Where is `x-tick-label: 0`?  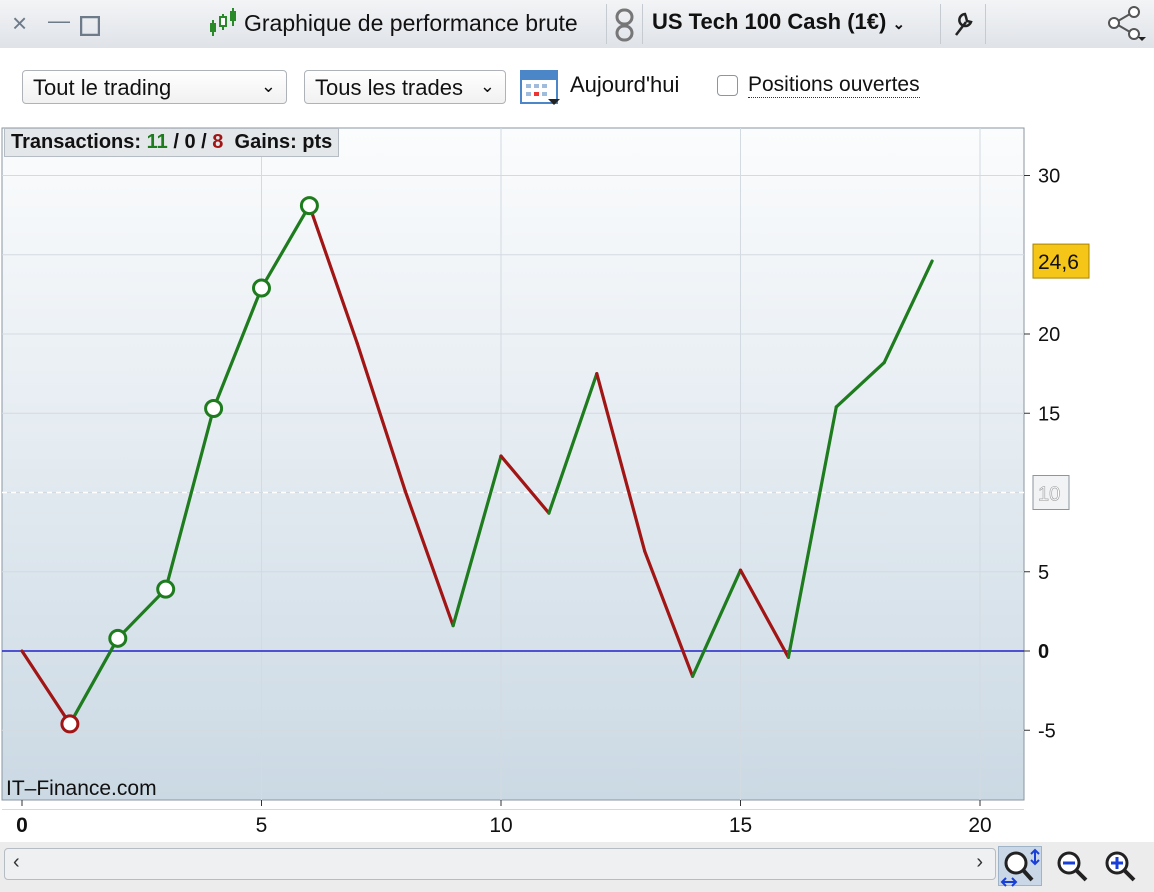 x-tick-label: 0 is located at coordinates (22, 825).